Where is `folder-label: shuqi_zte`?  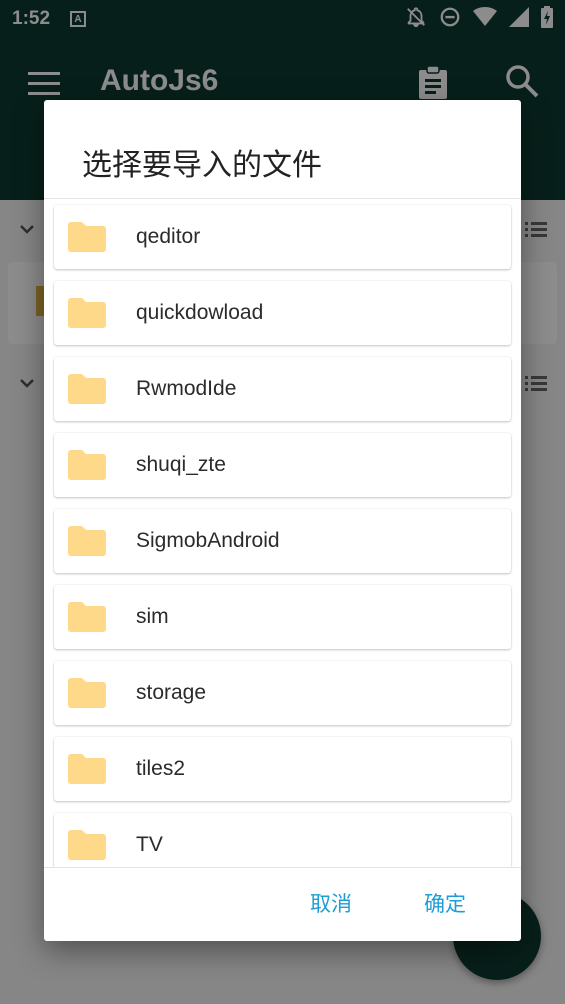 folder-label: shuqi_zte is located at coordinates (181, 464).